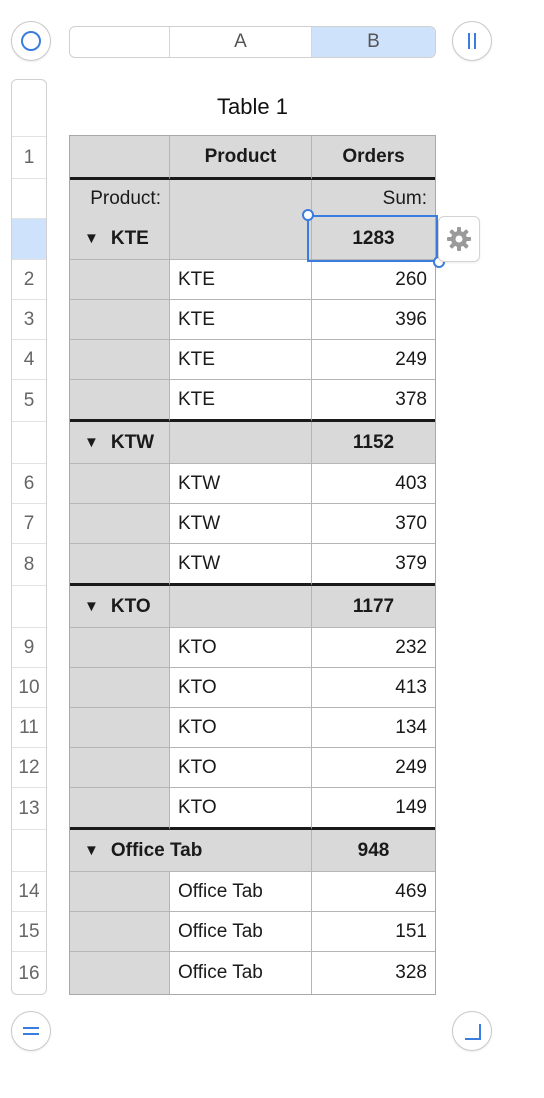 The width and height of the screenshot is (544, 1098). What do you see at coordinates (29, 157) in the screenshot?
I see `row-header-1: 1` at bounding box center [29, 157].